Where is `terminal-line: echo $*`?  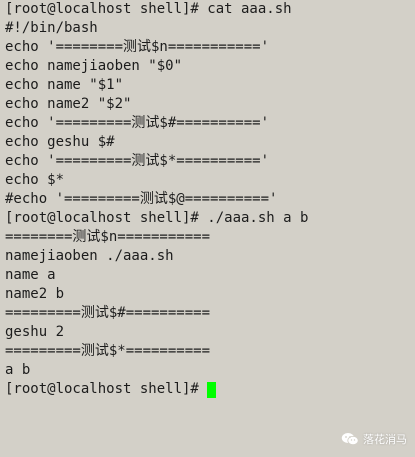
terminal-line: echo $* is located at coordinates (35, 180).